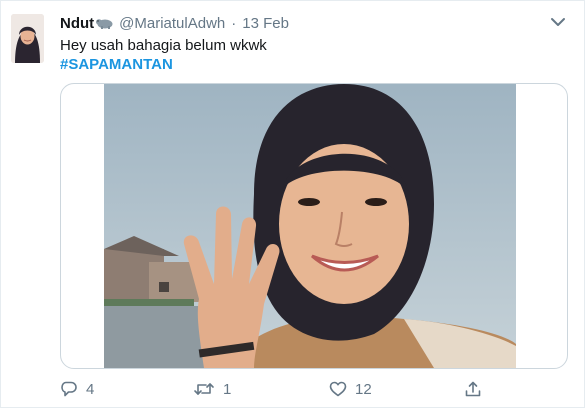  I want to click on retweet-icon, so click(204, 389).